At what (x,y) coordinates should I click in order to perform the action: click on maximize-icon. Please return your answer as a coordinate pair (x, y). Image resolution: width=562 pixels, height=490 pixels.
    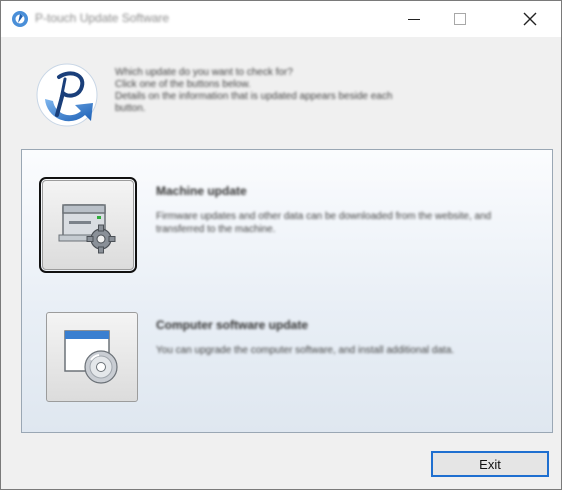
    Looking at the image, I should click on (460, 19).